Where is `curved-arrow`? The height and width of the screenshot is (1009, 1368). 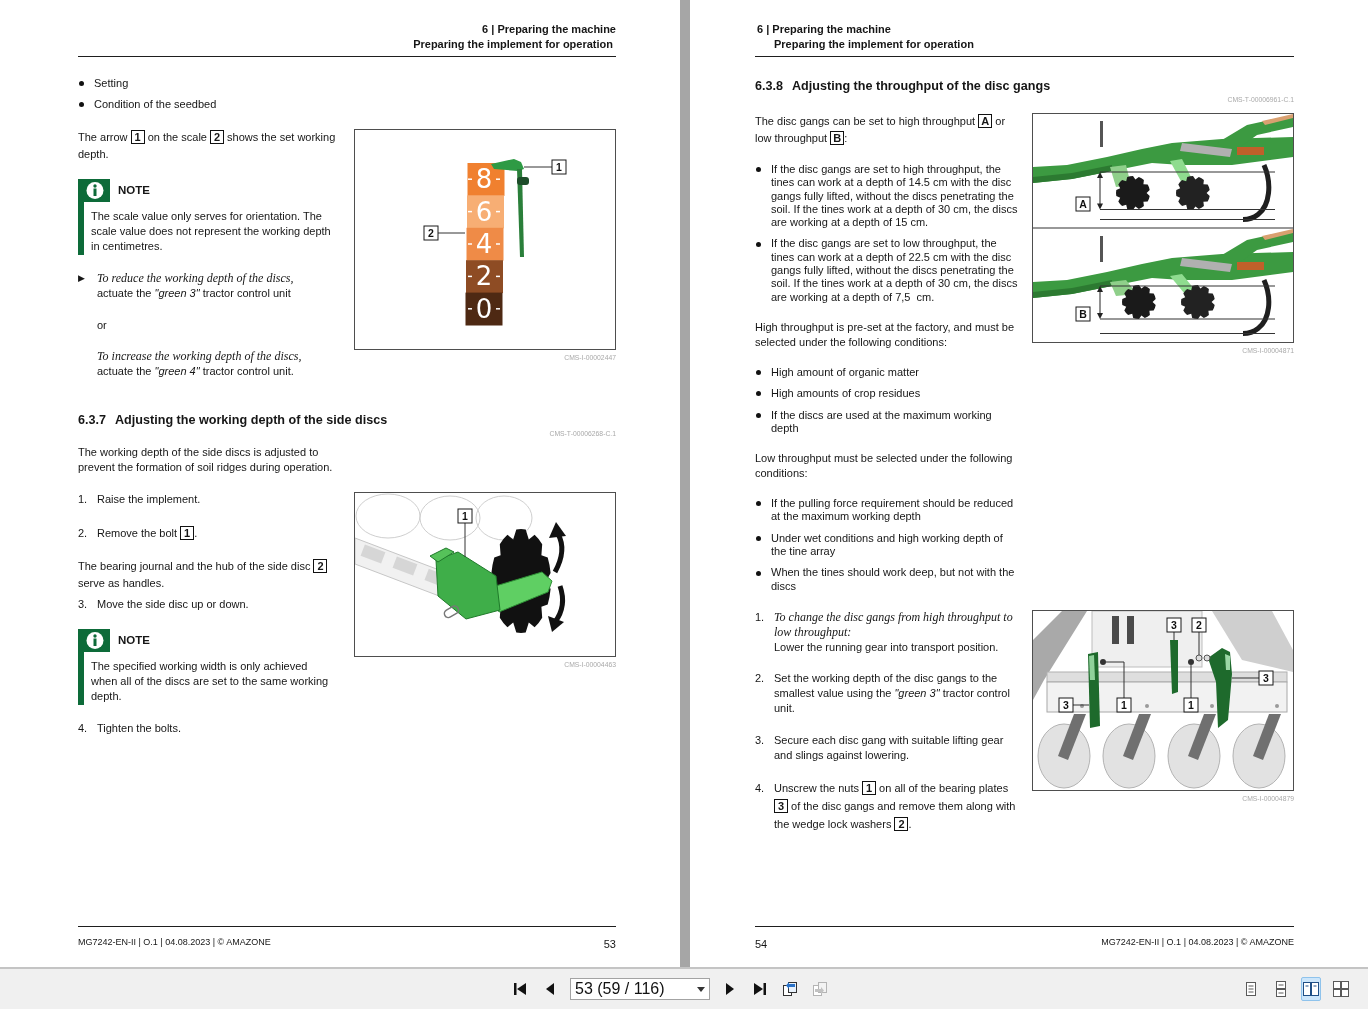
curved-arrow is located at coordinates (557, 548).